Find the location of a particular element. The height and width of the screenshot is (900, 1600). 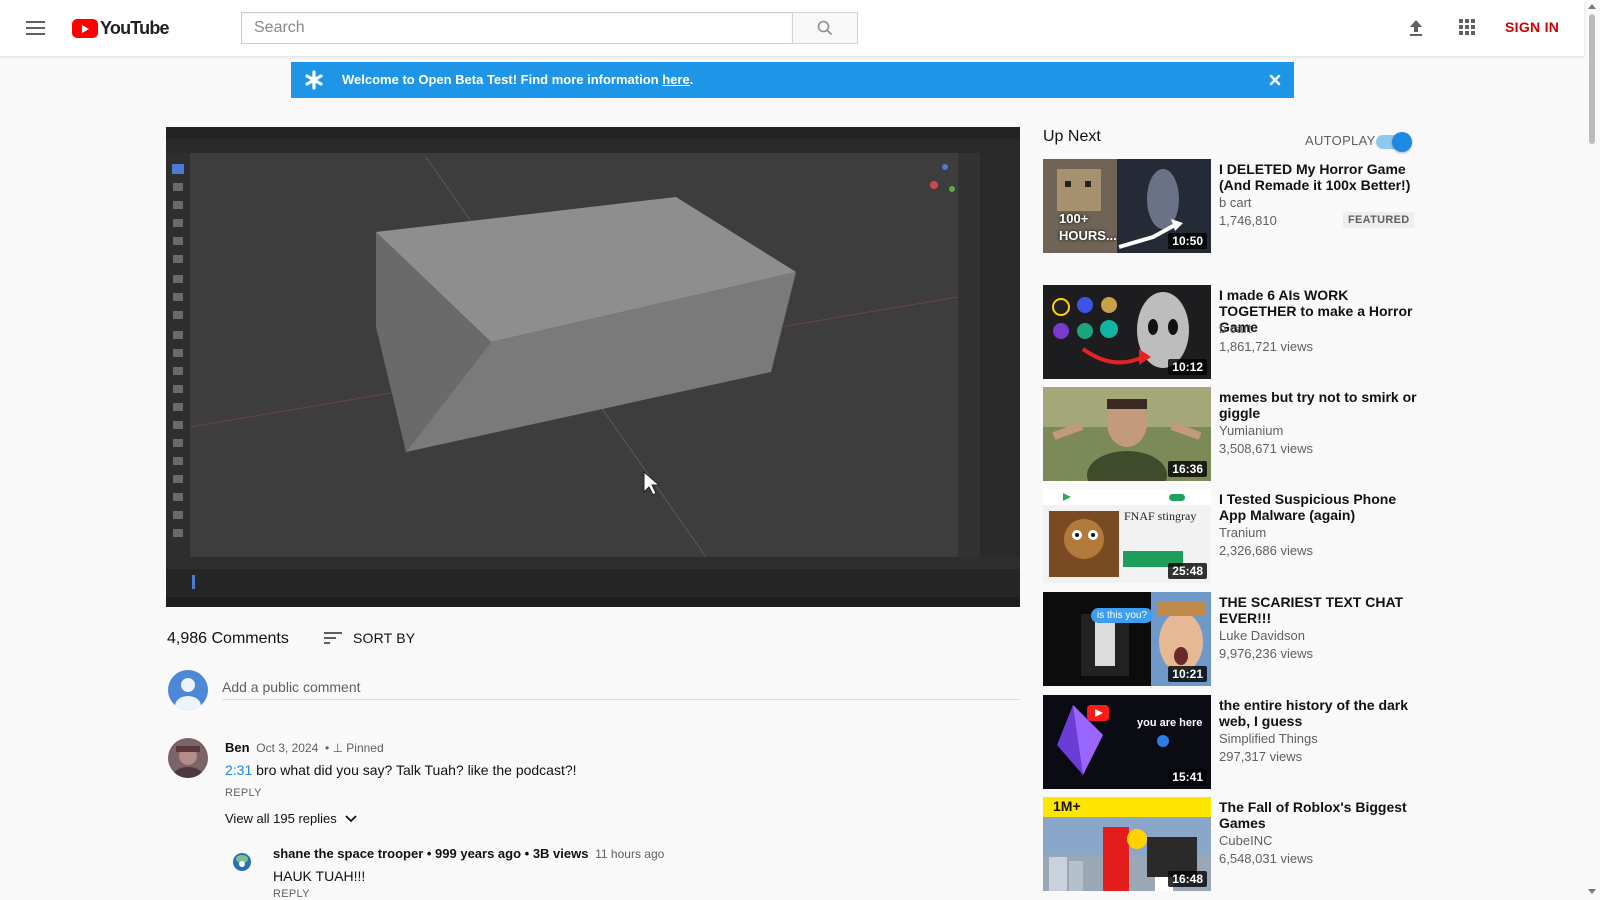

user-avatar is located at coordinates (188, 690).